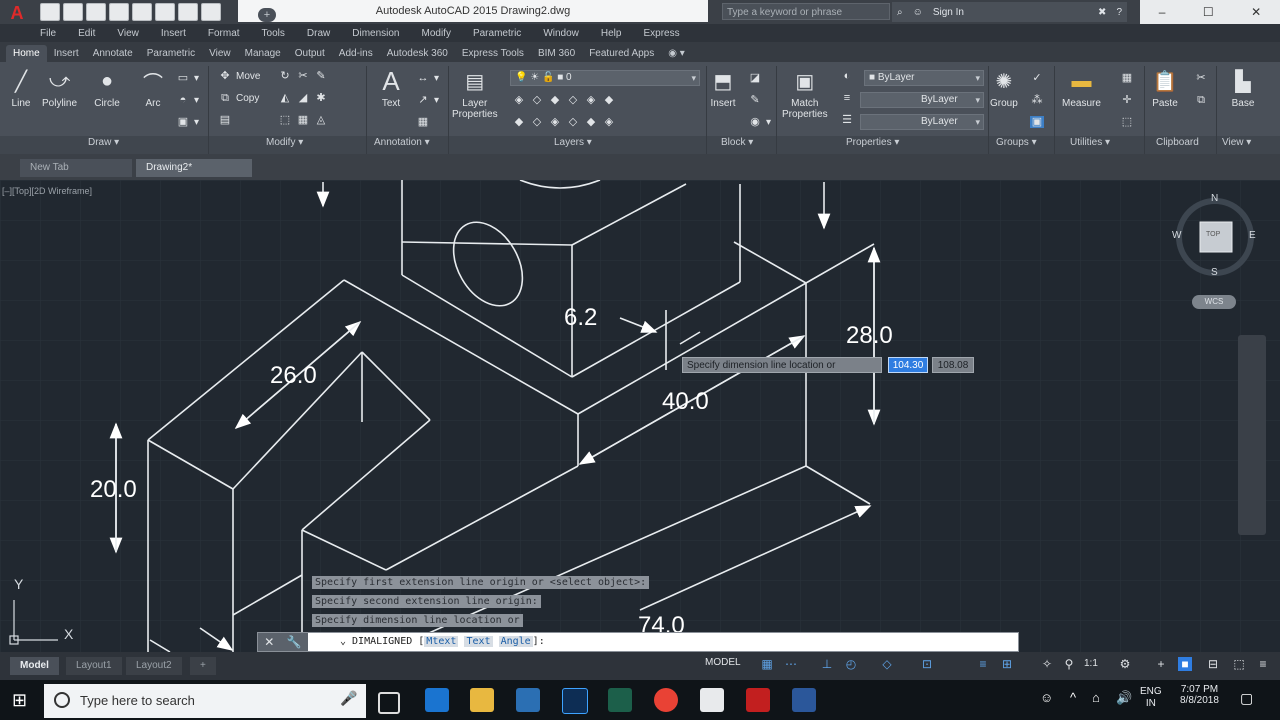 This screenshot has width=1280, height=720. Describe the element at coordinates (712, 700) in the screenshot. I see `notepad-icon` at that location.